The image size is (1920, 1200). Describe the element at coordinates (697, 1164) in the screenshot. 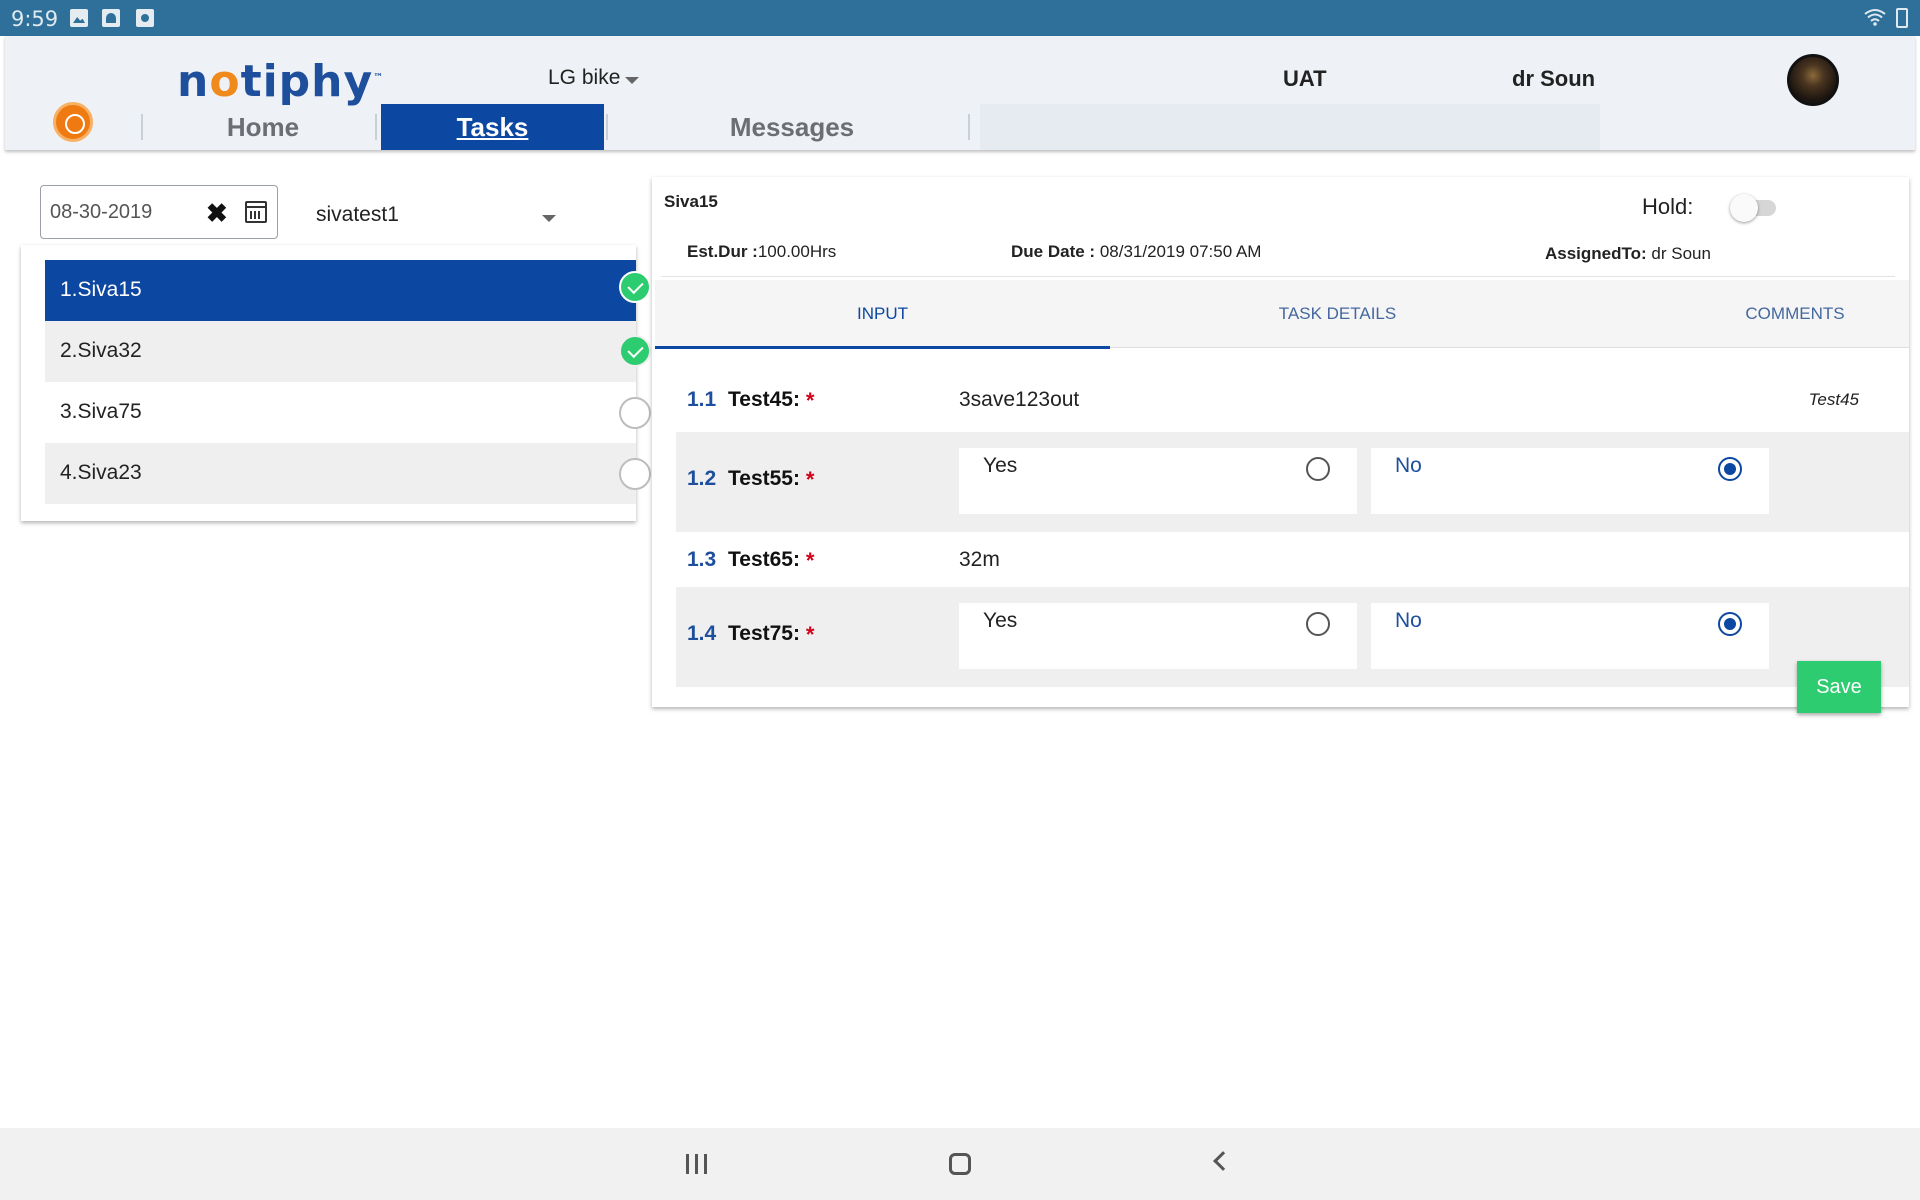

I see `recent-apps-icon` at that location.